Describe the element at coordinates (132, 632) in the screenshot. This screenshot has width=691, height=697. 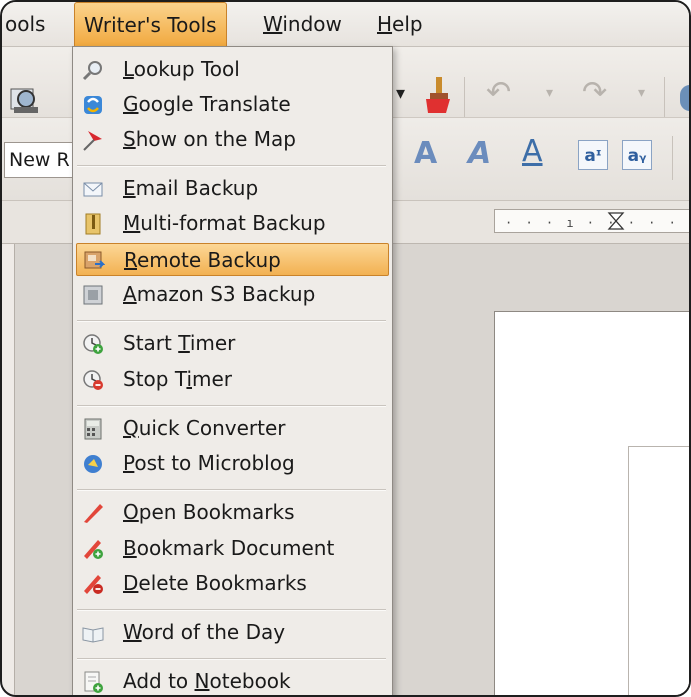
I see `mnemonic: W` at that location.